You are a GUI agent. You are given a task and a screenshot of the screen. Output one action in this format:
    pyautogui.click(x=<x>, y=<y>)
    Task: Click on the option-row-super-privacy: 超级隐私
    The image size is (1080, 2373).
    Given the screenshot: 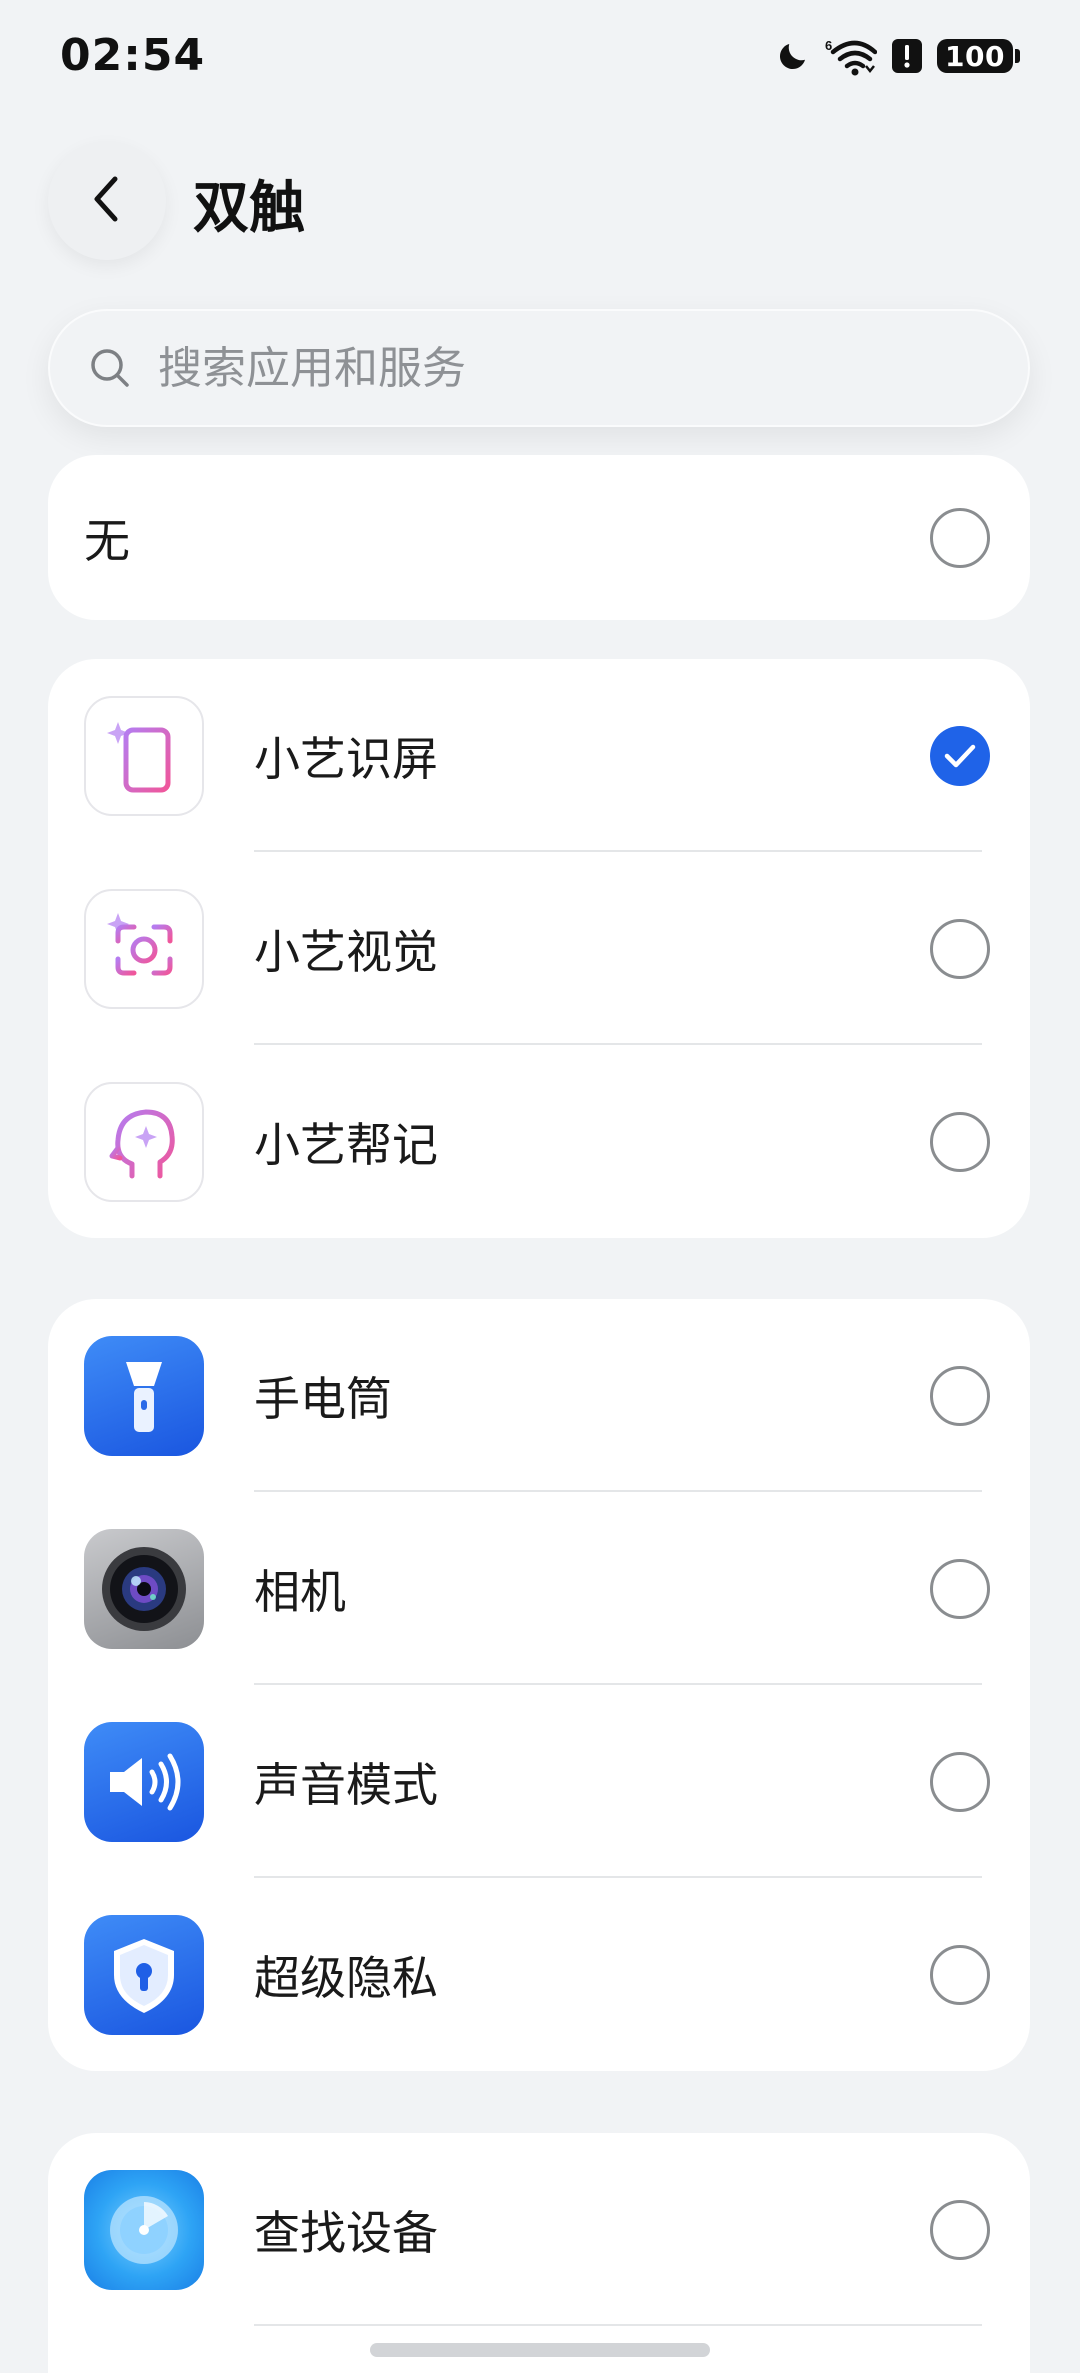 What is the action you would take?
    pyautogui.click(x=539, y=1974)
    